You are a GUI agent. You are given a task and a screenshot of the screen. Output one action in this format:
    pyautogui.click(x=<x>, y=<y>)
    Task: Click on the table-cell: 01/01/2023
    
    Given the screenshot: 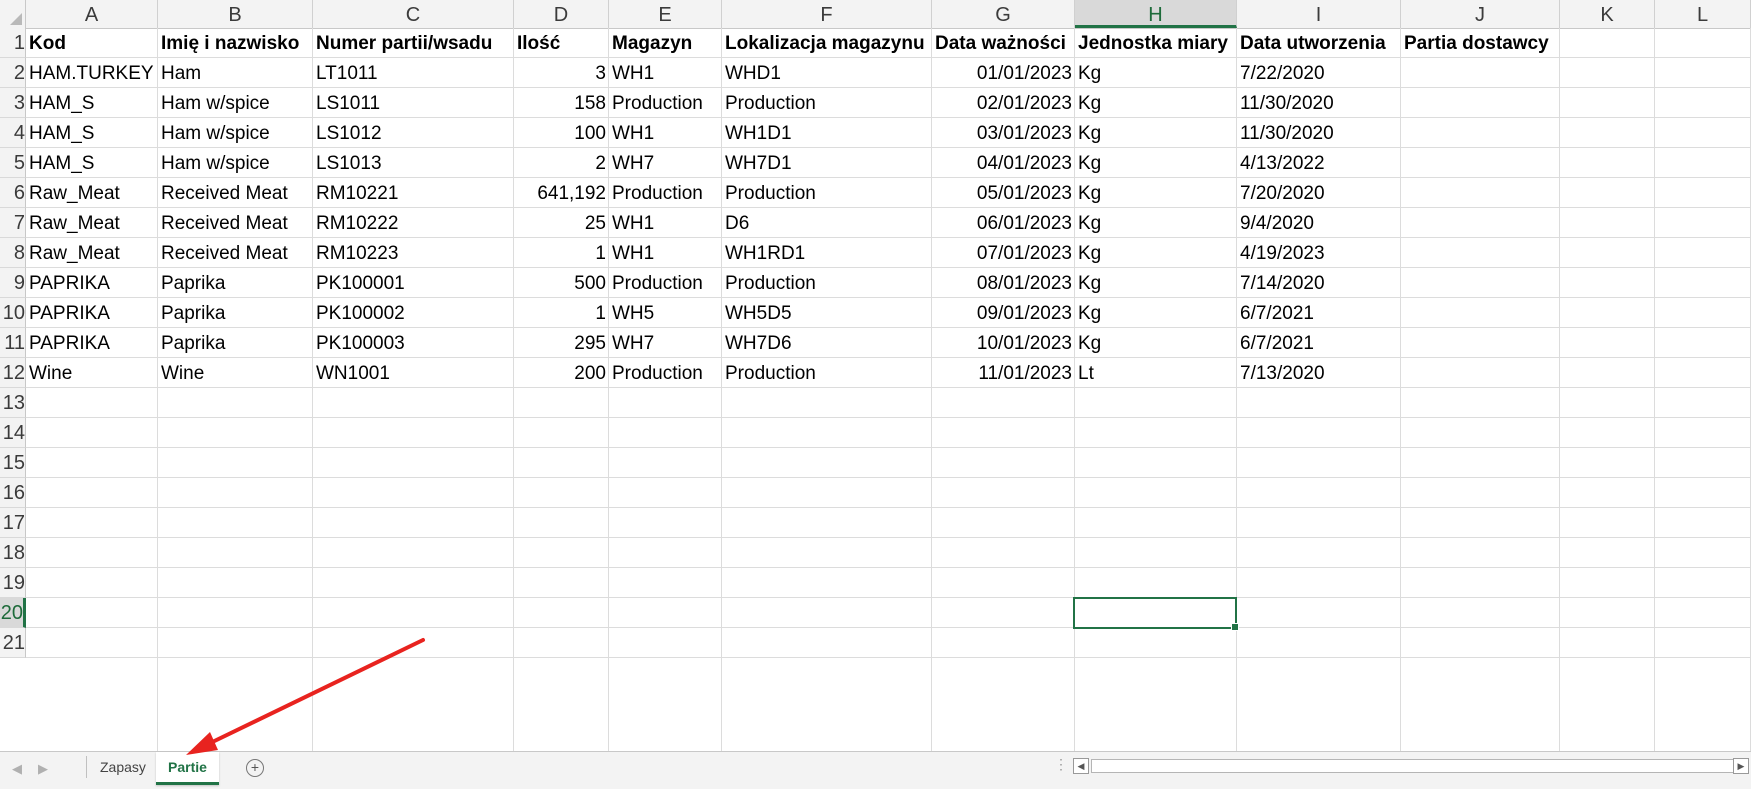 What is the action you would take?
    pyautogui.click(x=1003, y=73)
    